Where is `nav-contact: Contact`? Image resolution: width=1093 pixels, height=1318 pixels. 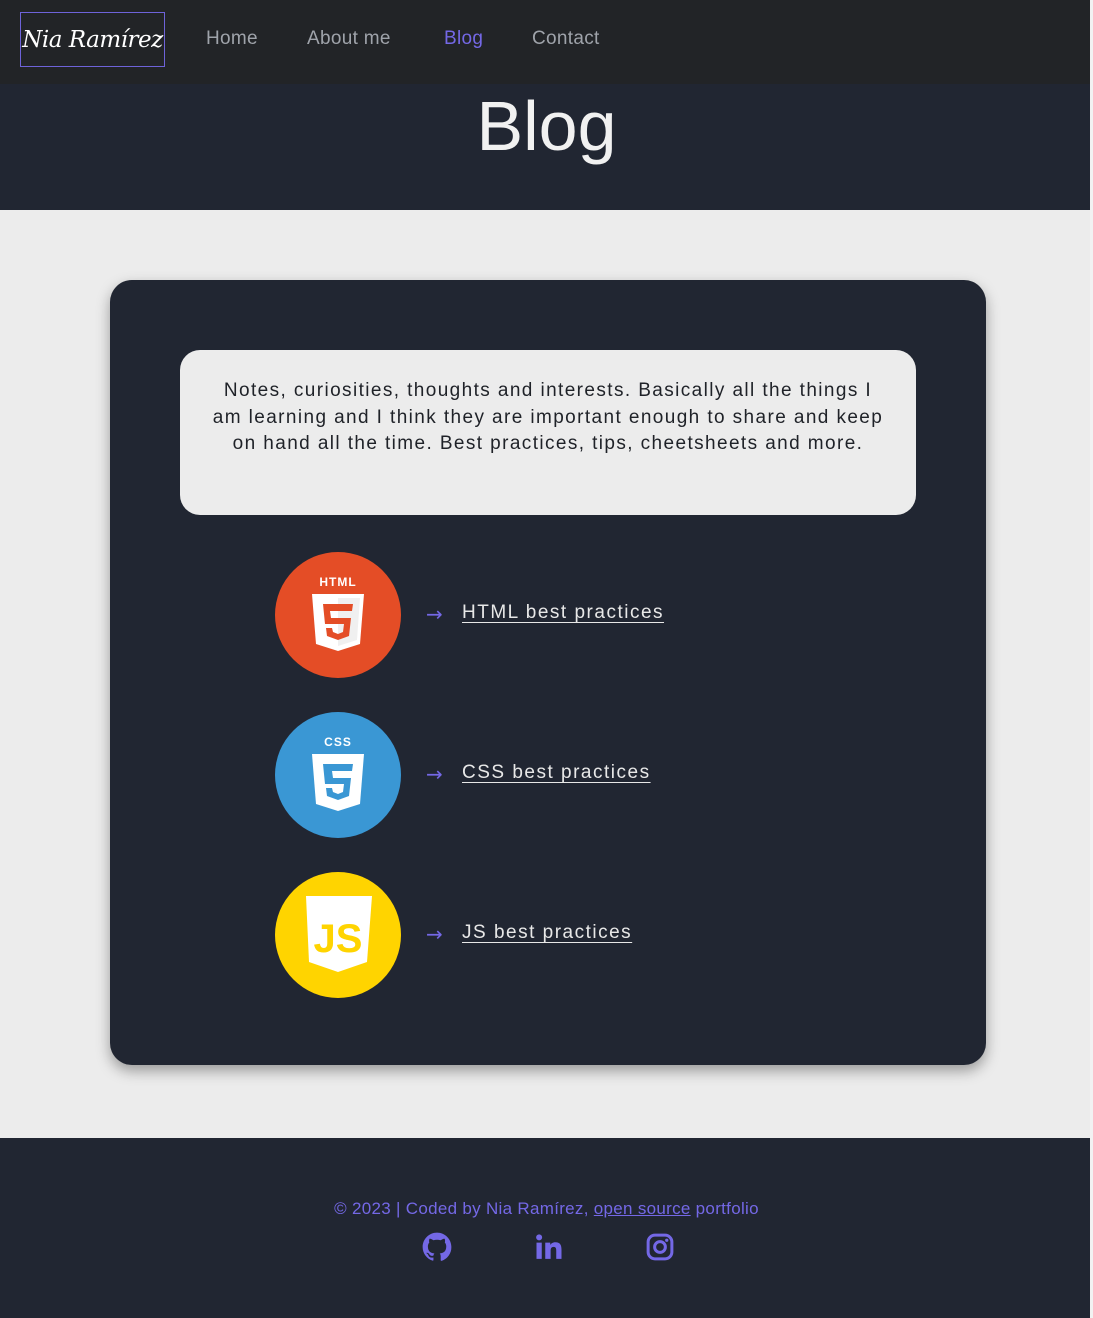
nav-contact: Contact is located at coordinates (566, 39).